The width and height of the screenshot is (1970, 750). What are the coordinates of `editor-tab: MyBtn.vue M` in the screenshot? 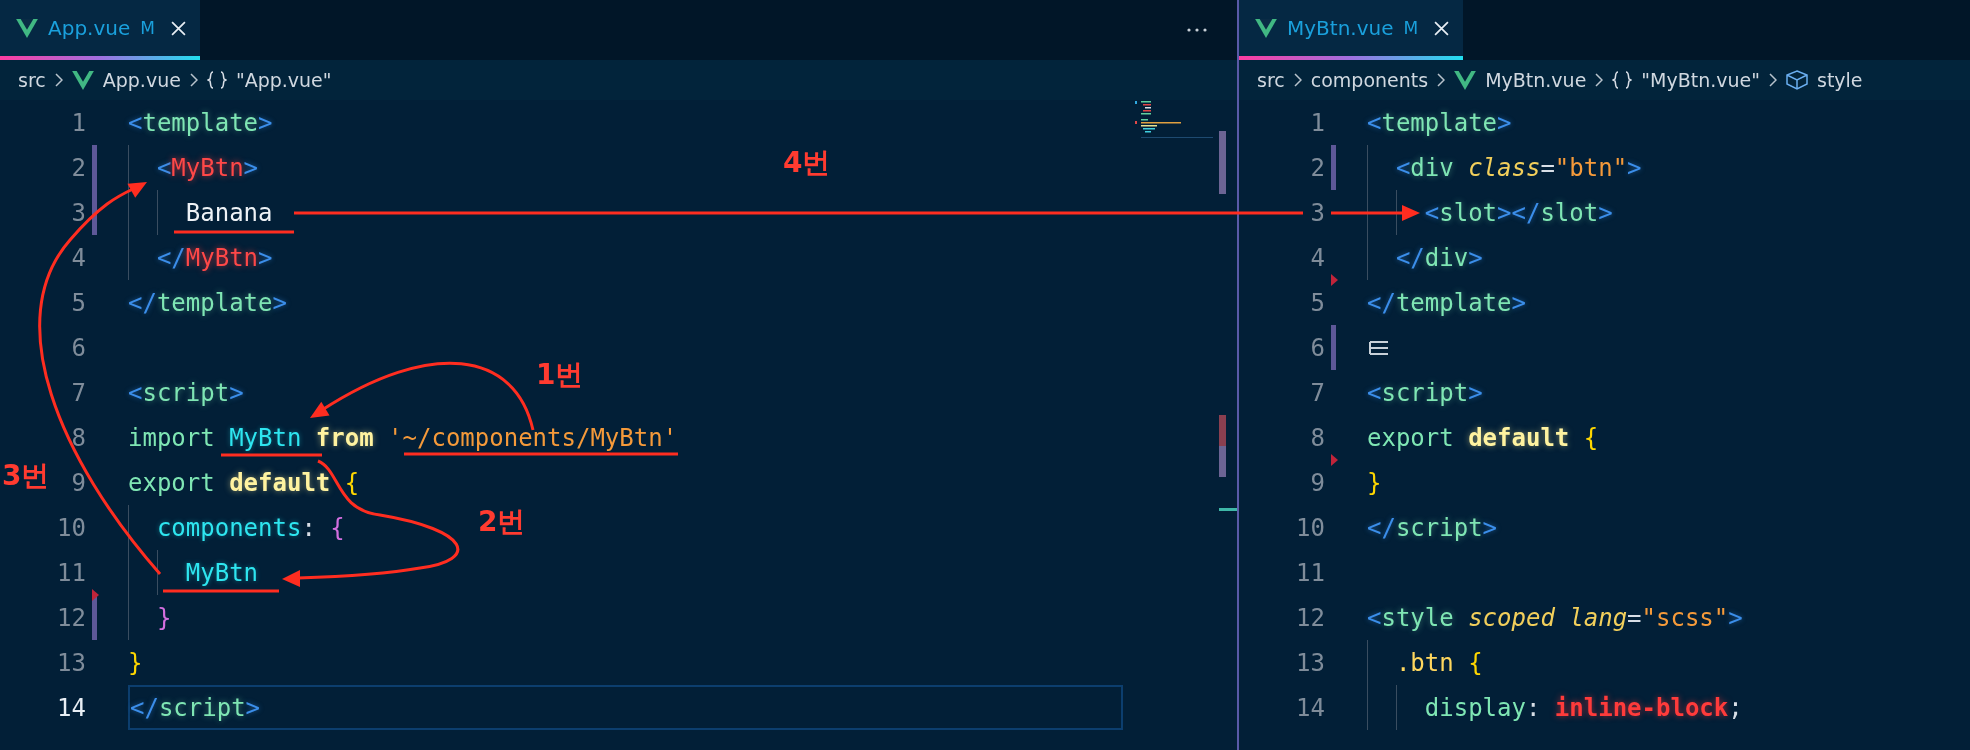 It's located at (1351, 30).